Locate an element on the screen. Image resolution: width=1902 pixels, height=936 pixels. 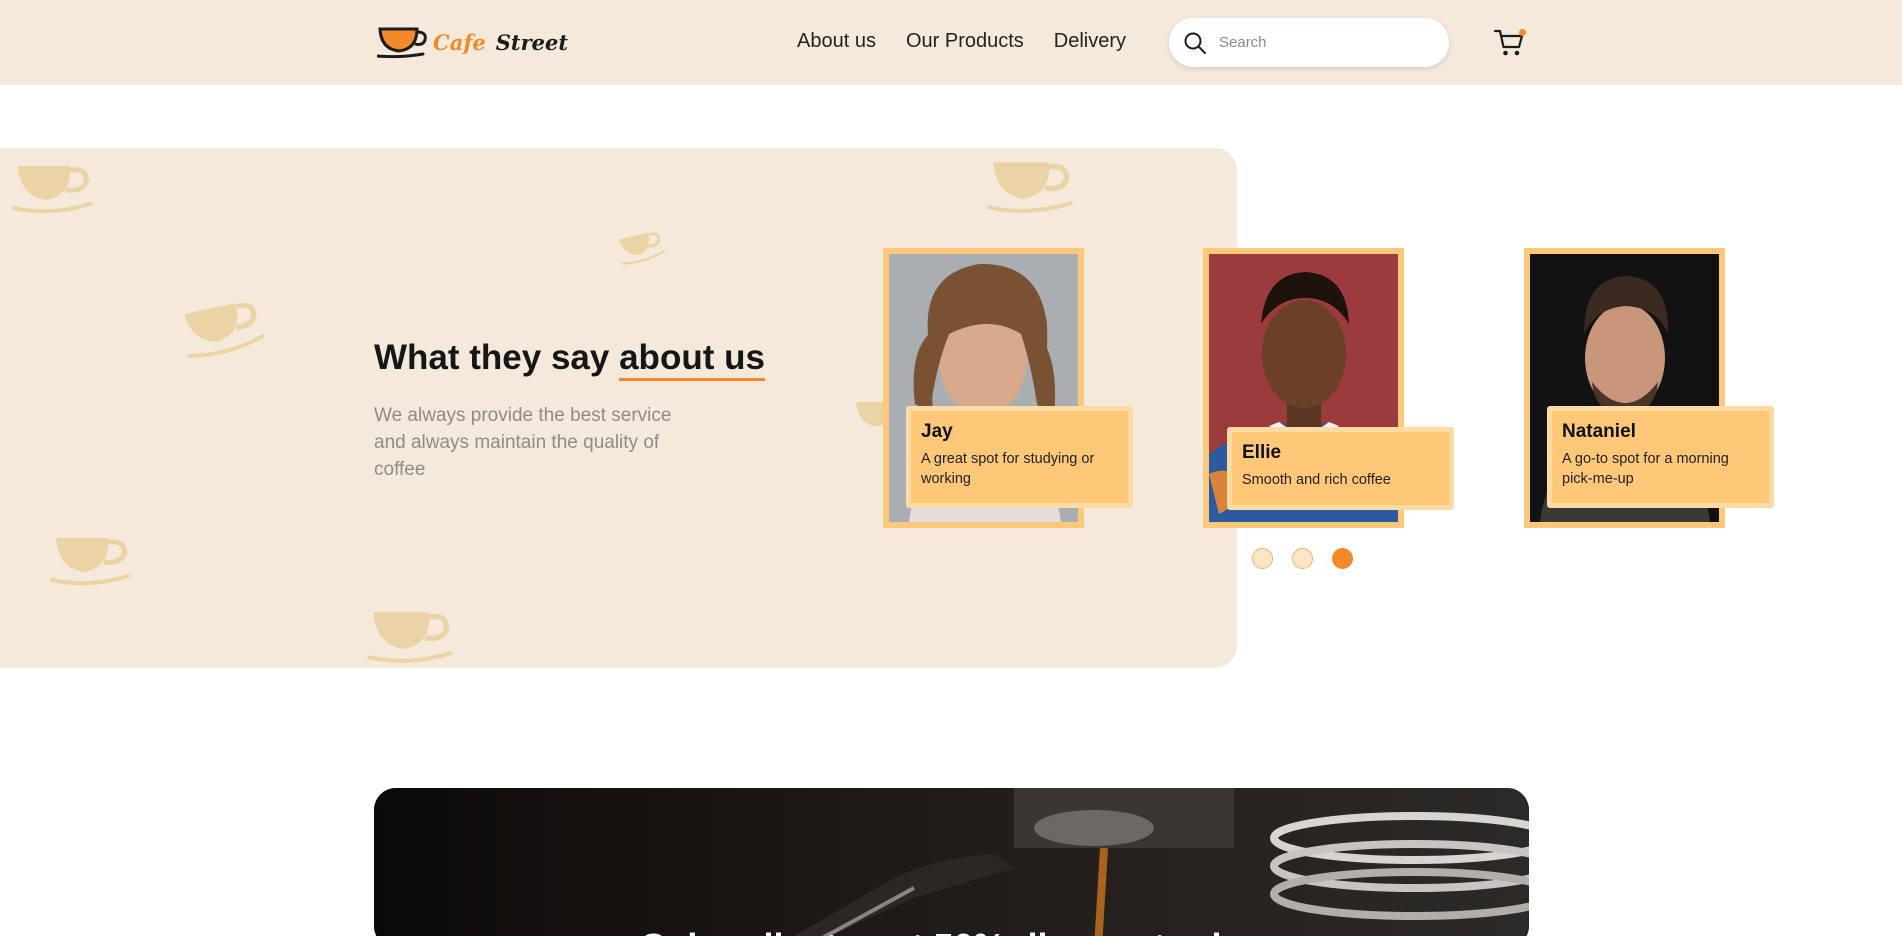
nav-about-us: About us is located at coordinates (836, 41).